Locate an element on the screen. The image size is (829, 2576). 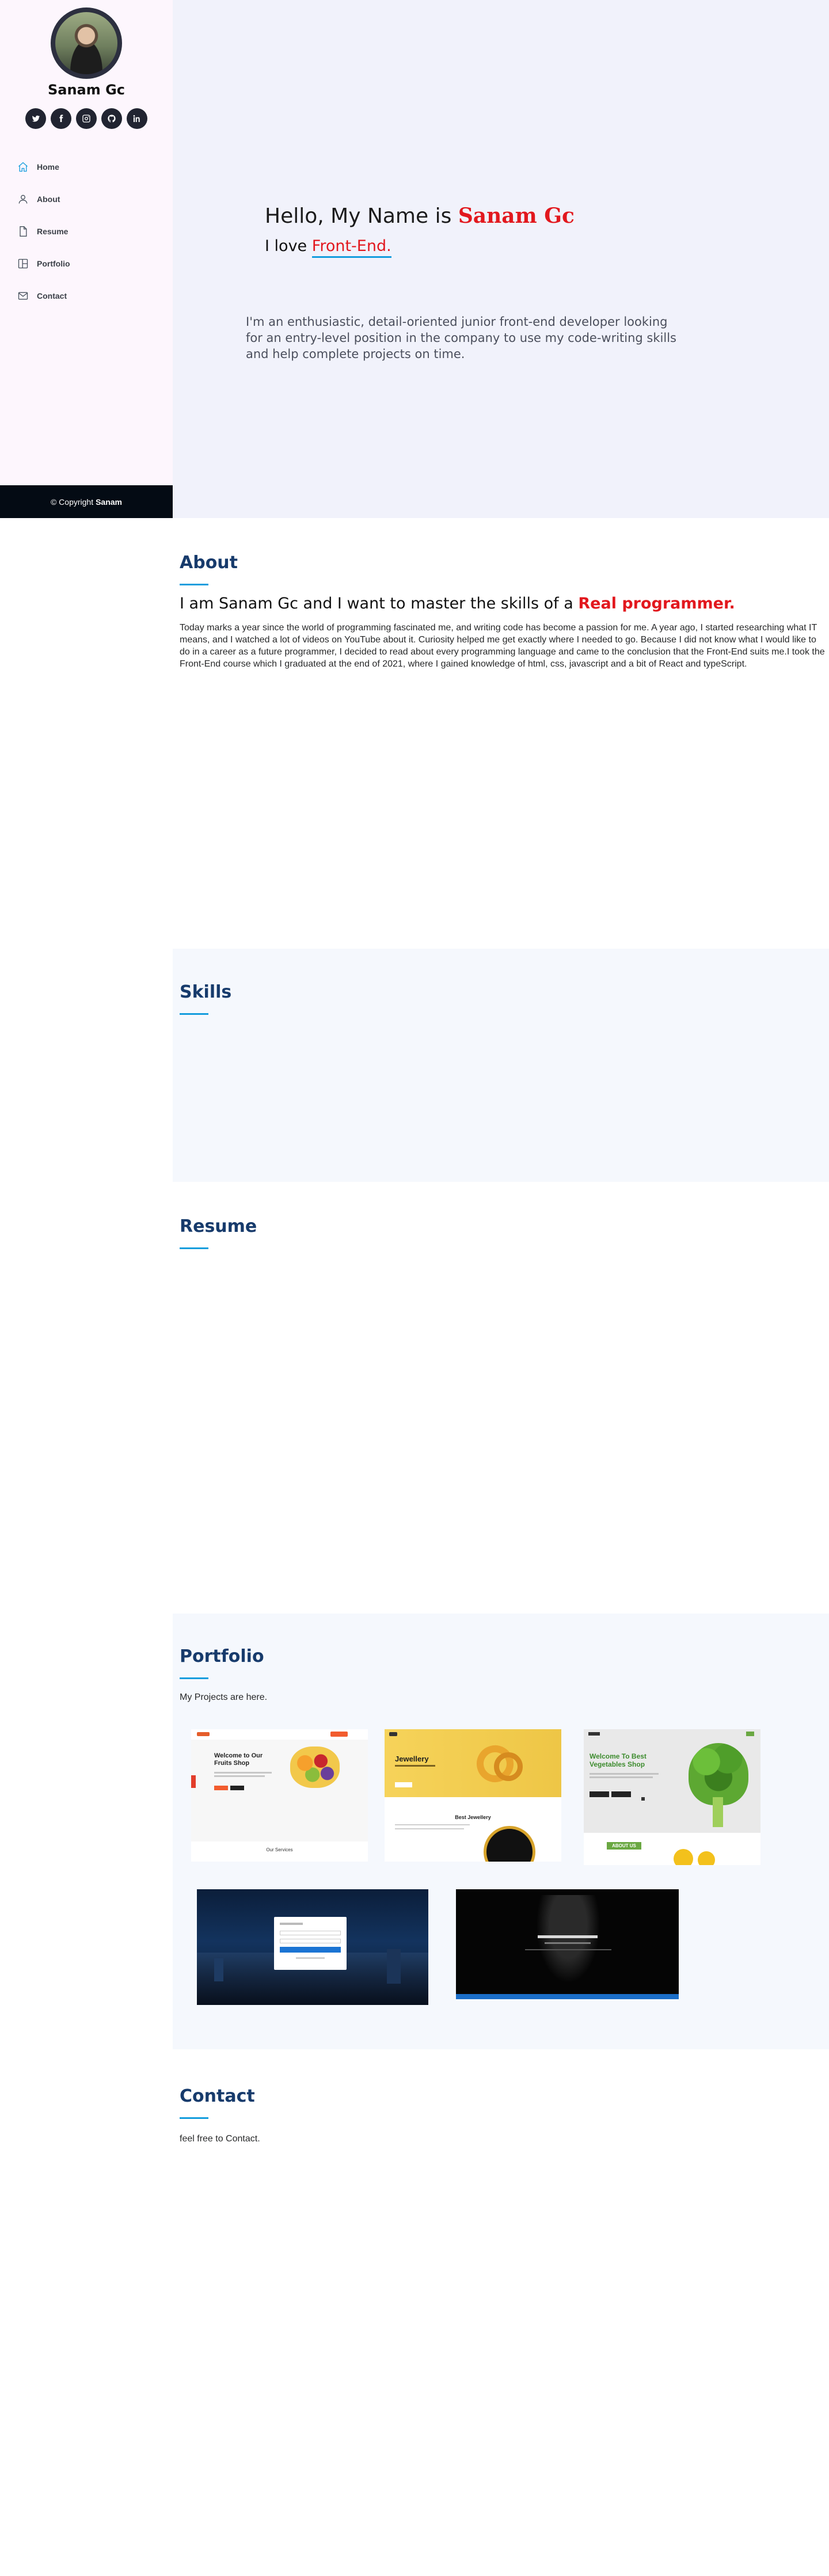
envelope-icon is located at coordinates (23, 296).